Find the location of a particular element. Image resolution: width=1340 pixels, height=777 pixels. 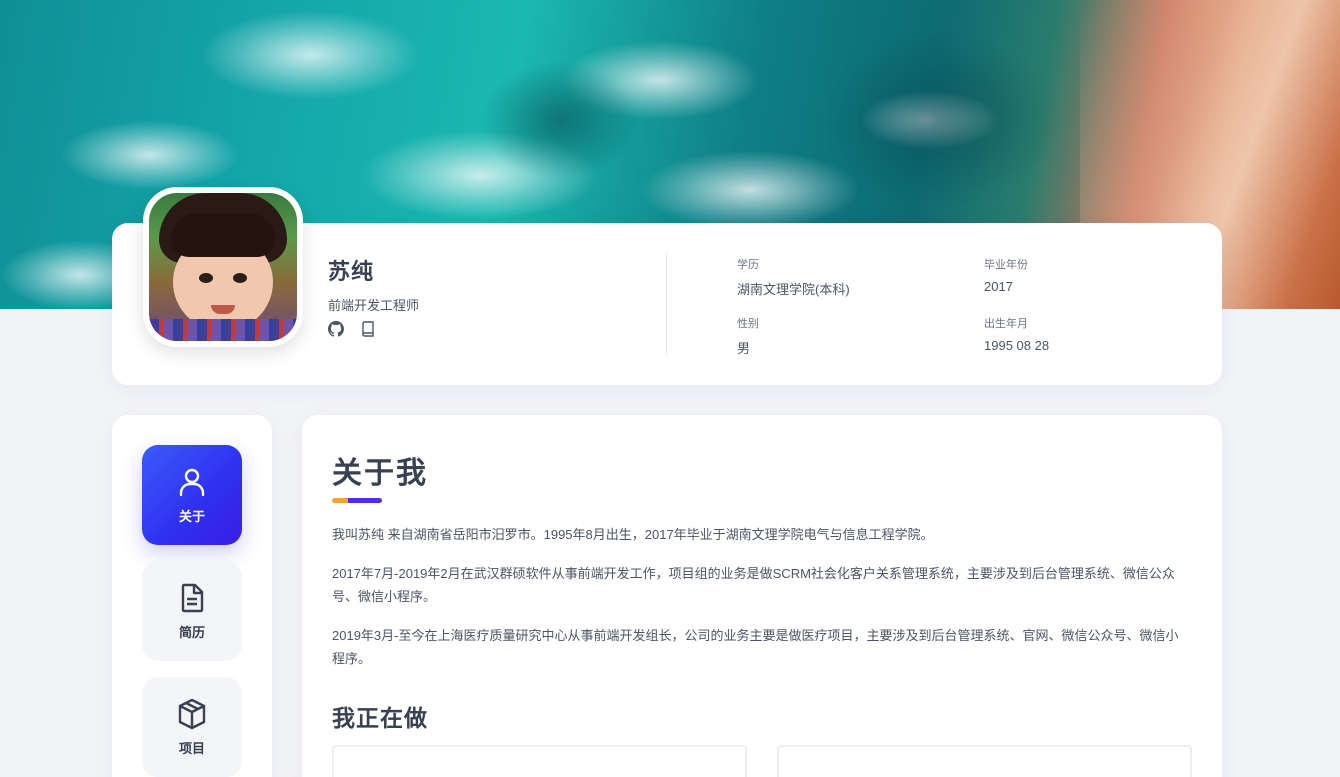

profile-divider is located at coordinates (666, 304).